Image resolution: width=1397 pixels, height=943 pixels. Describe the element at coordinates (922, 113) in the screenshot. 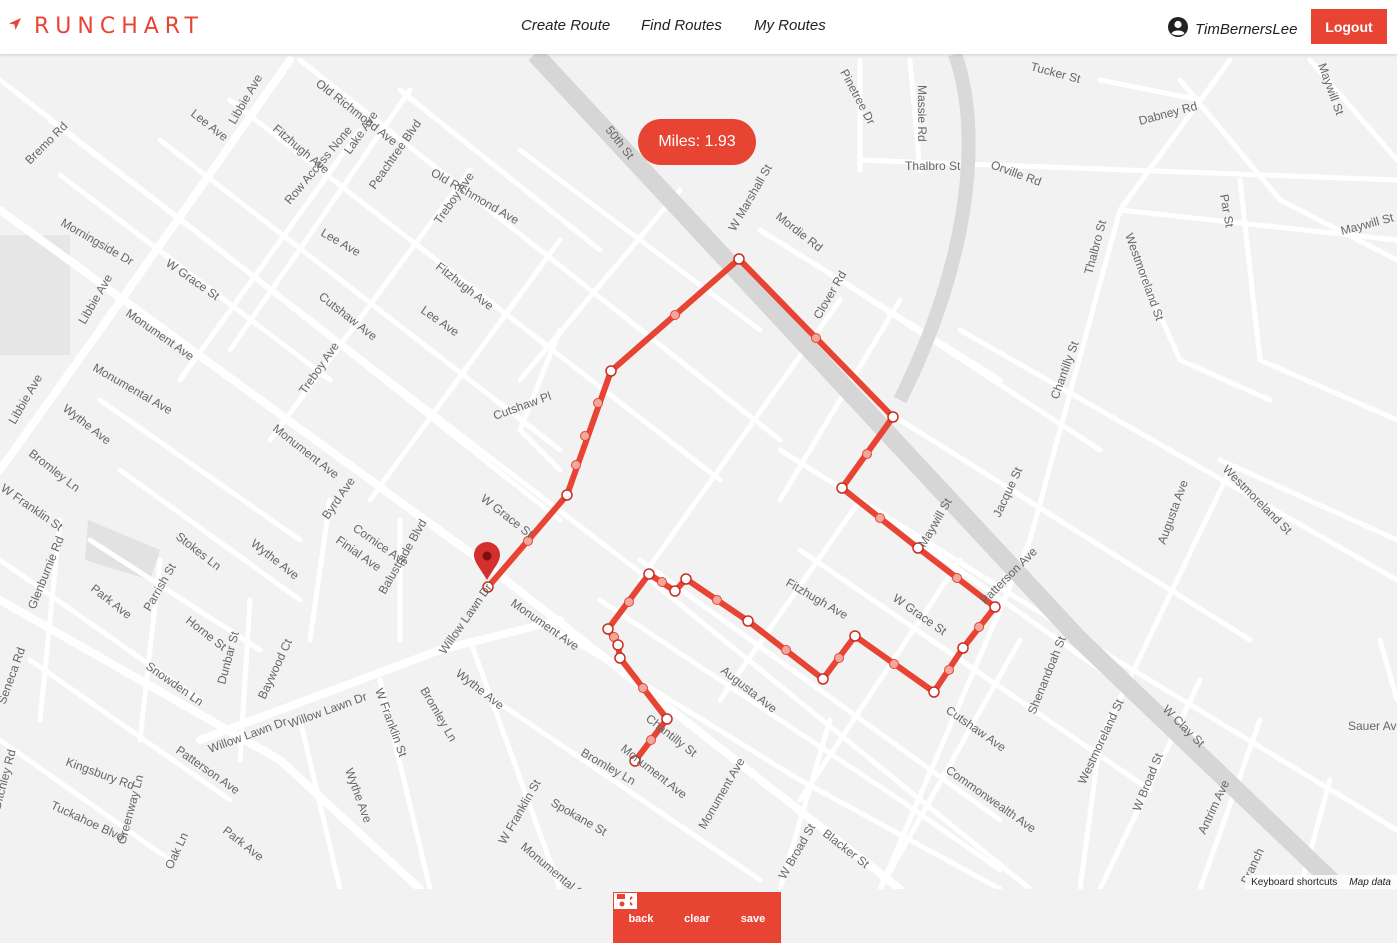

I see `street-label: Massie Rd` at that location.